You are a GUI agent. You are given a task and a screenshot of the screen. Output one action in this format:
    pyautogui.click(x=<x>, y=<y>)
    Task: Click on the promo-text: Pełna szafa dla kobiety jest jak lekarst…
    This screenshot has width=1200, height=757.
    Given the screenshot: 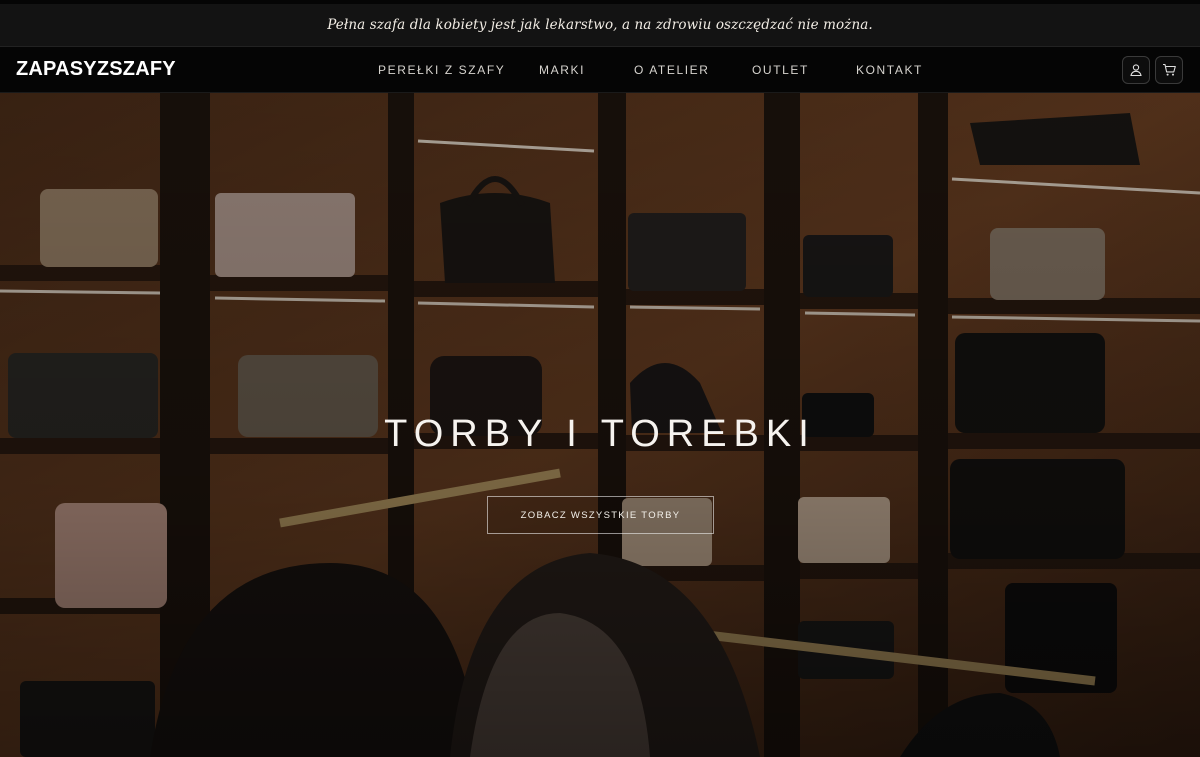 What is the action you would take?
    pyautogui.click(x=600, y=25)
    